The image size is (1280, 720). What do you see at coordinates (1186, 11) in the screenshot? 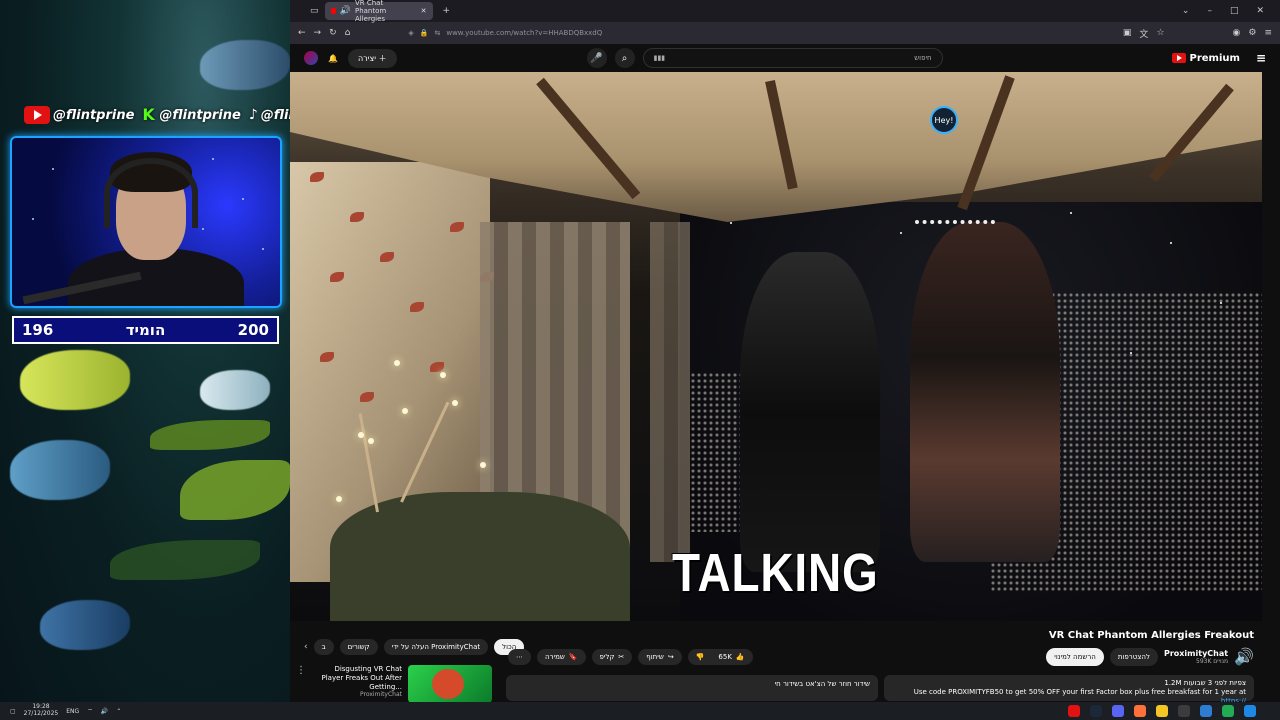
I see `tab-list-icon: ⌄` at bounding box center [1186, 11].